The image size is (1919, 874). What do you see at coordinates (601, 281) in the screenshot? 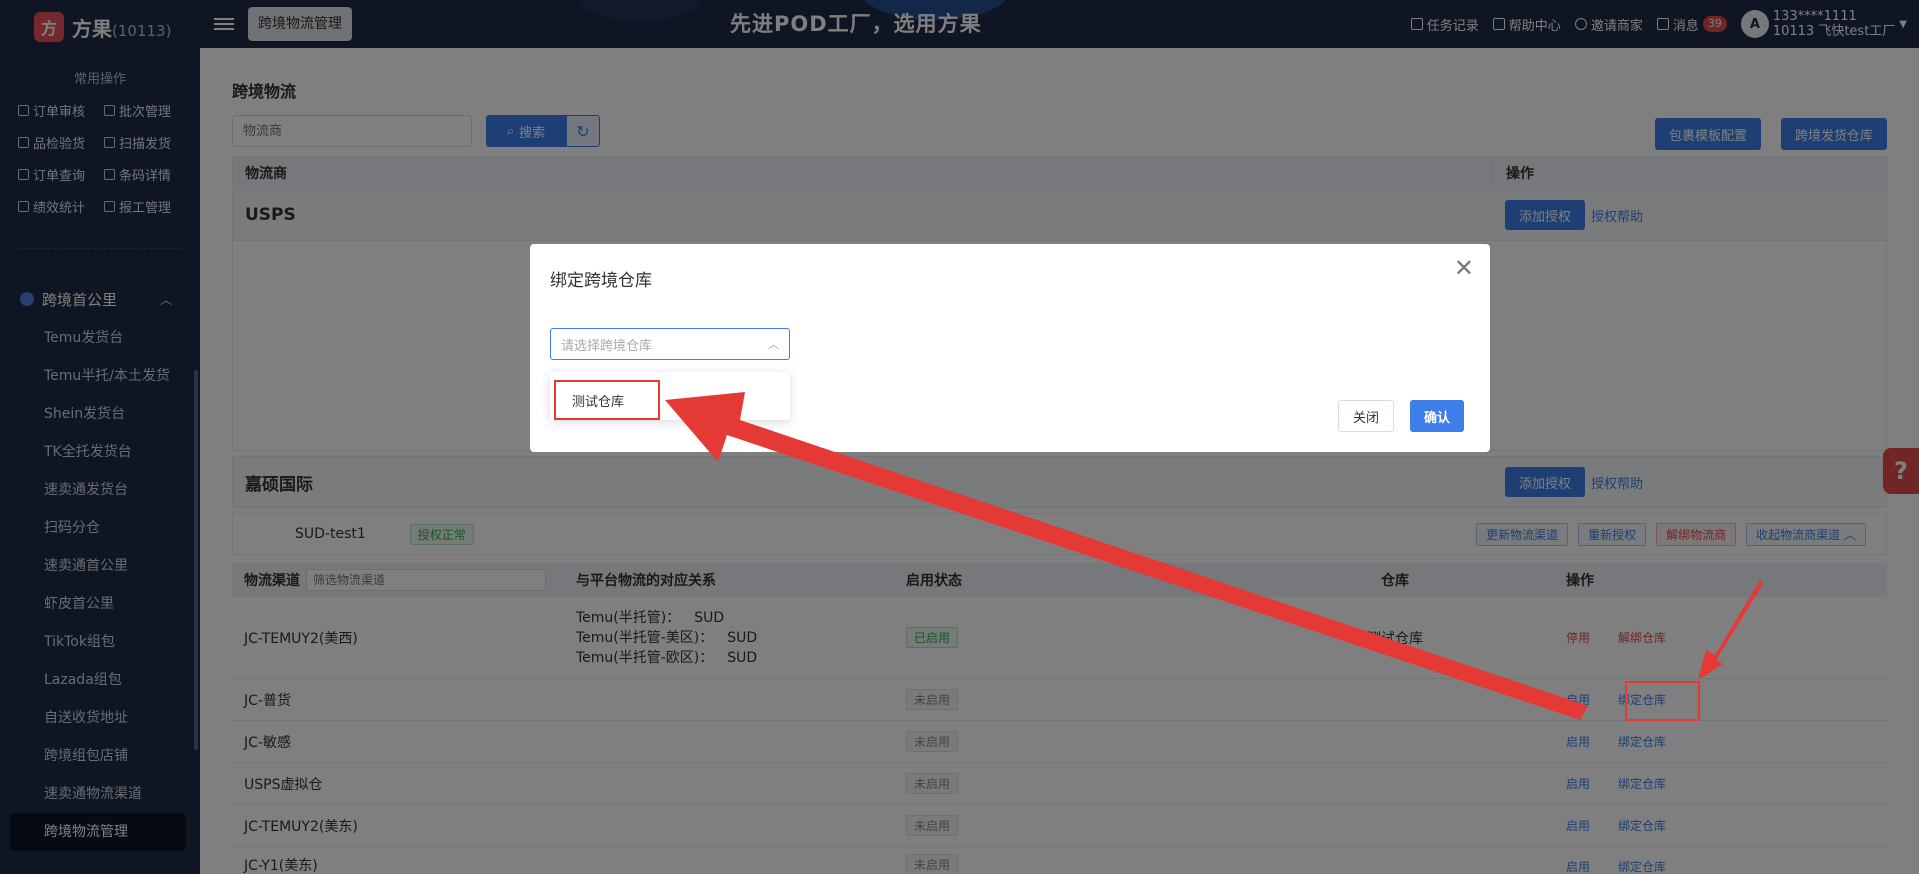
I see `modal-title: 绑定跨境仓库` at bounding box center [601, 281].